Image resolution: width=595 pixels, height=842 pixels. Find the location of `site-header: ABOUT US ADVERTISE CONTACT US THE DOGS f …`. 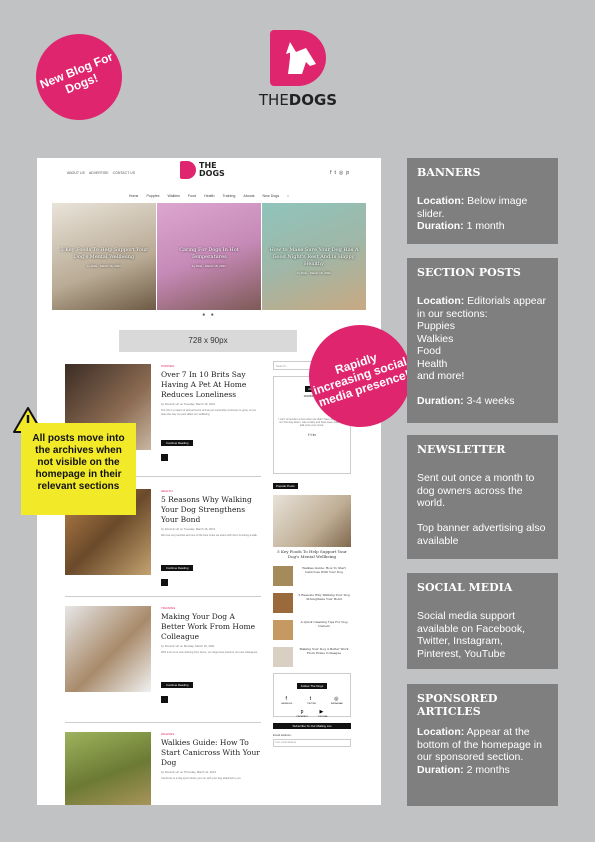

site-header: ABOUT US ADVERTISE CONTACT US THE DOGS f … is located at coordinates (209, 173).